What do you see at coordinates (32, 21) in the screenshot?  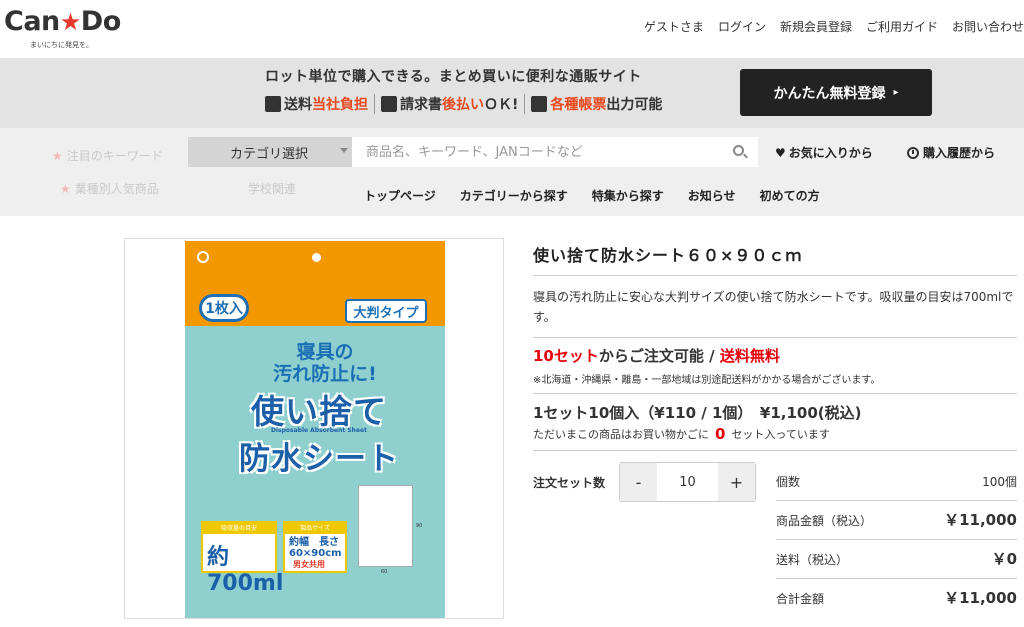 I see `logo-text-left: Can` at bounding box center [32, 21].